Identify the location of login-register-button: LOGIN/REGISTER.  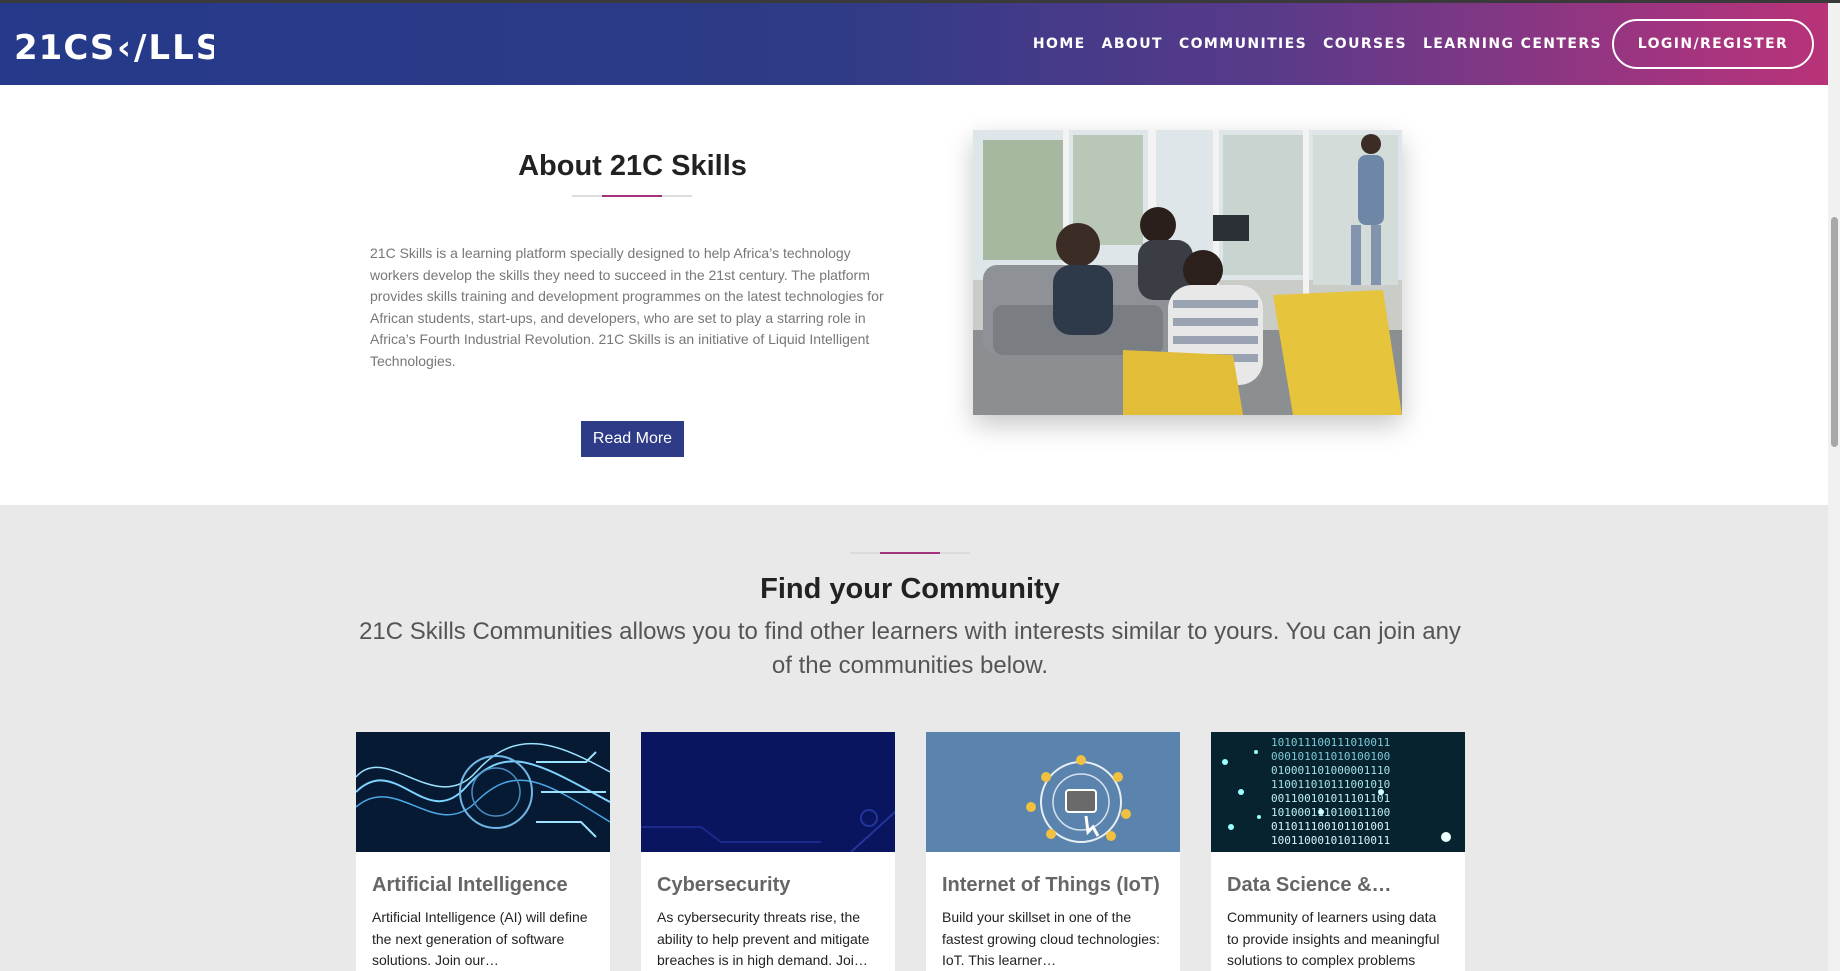
(1713, 44).